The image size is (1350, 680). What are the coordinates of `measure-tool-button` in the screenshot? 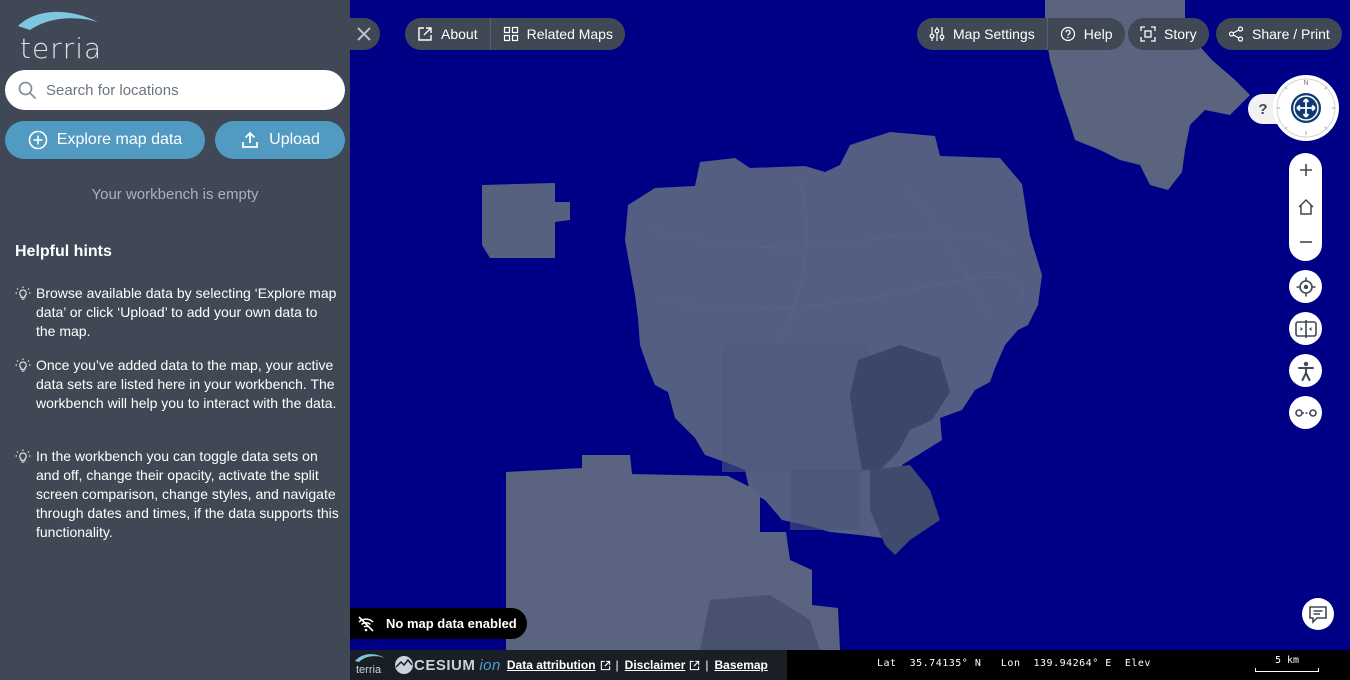 It's located at (1305, 412).